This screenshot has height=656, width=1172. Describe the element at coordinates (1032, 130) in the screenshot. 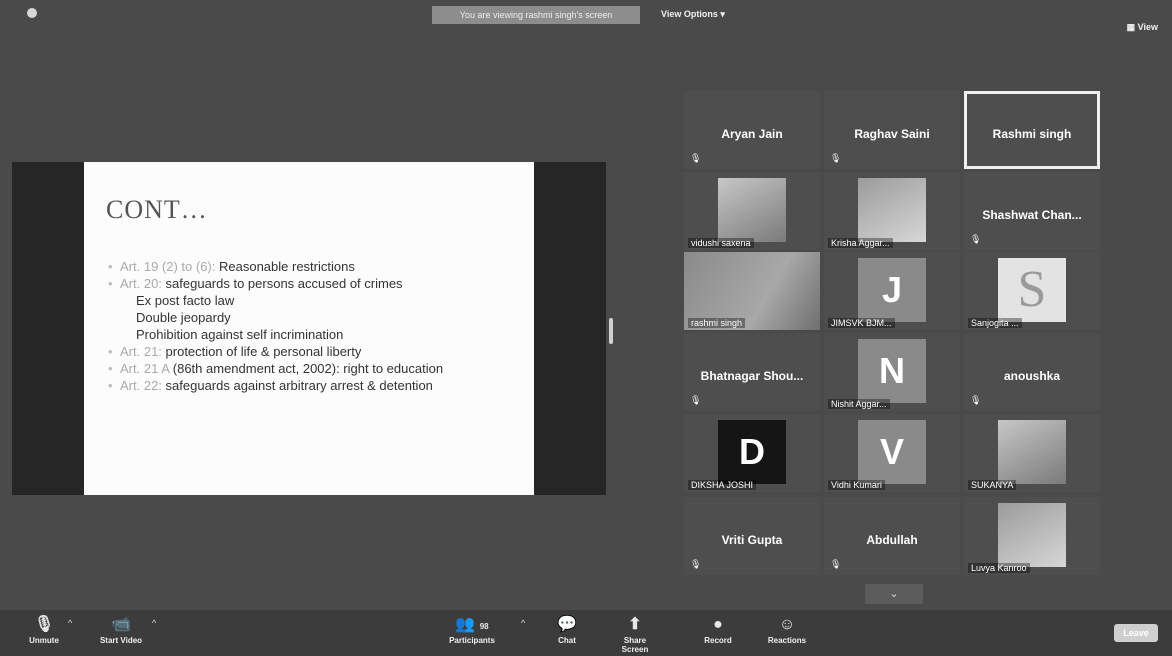

I see `participant-tile-active-speaker: Rashmi singh` at that location.